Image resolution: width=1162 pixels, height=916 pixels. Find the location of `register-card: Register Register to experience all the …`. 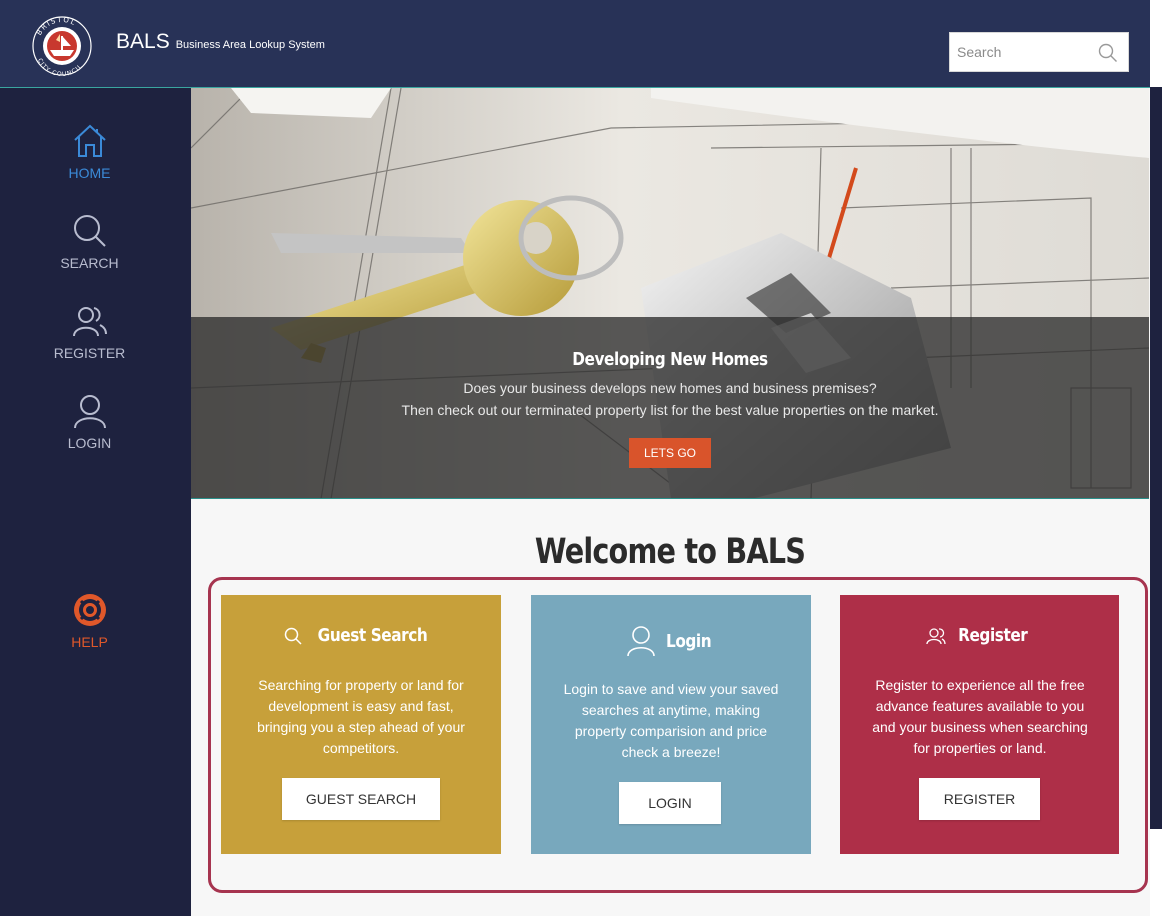

register-card: Register Register to experience all the … is located at coordinates (979, 724).